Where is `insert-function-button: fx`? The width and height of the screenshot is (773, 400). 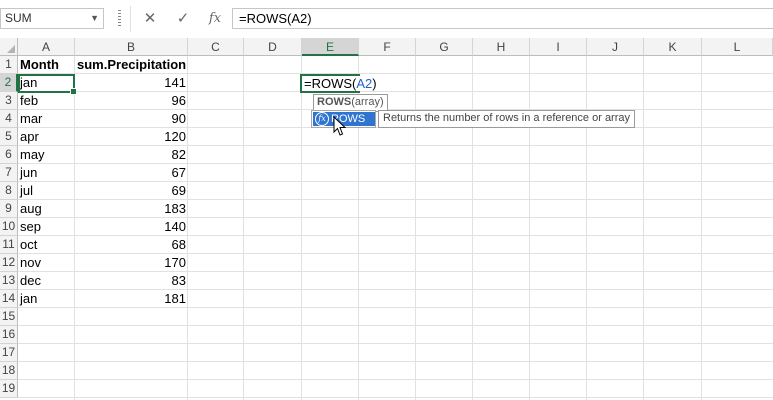 insert-function-button: fx is located at coordinates (215, 18).